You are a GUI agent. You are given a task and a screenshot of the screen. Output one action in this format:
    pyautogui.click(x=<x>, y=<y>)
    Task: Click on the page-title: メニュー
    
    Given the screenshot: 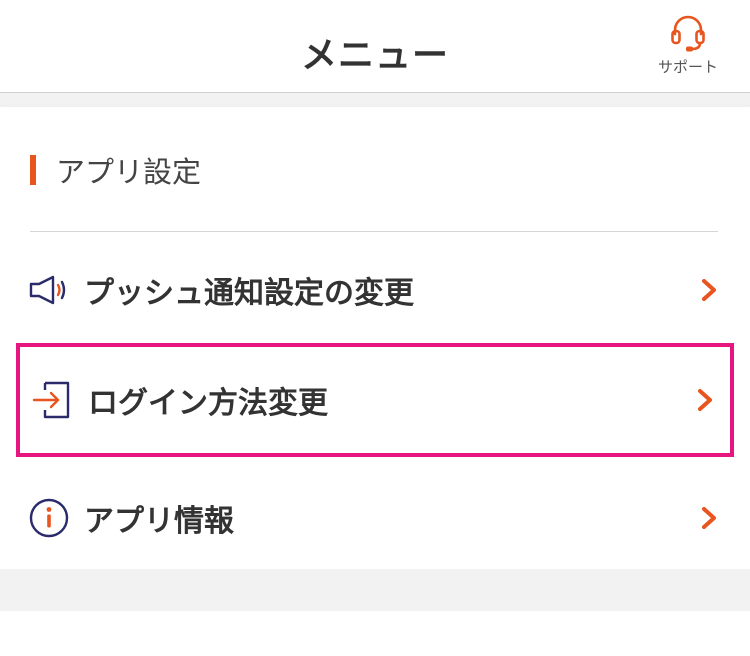 What is the action you would take?
    pyautogui.click(x=374, y=55)
    